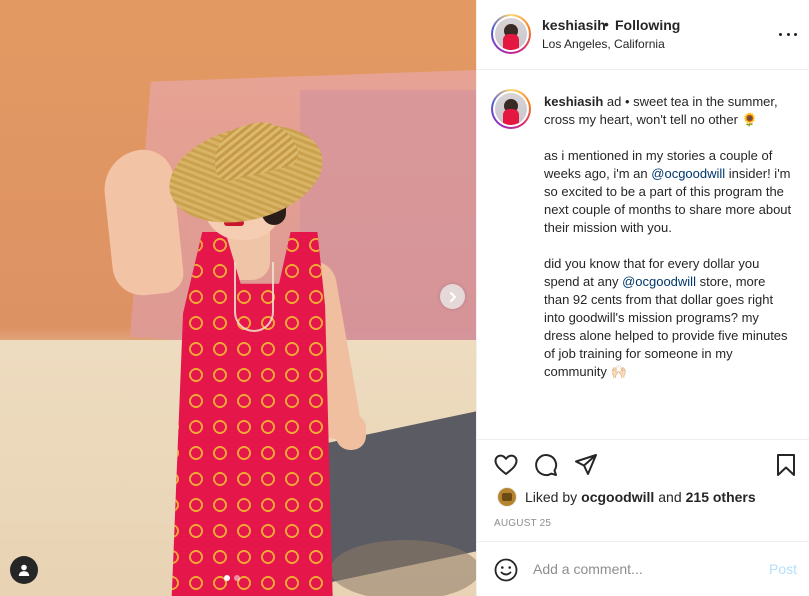  I want to click on avatar, so click(511, 34).